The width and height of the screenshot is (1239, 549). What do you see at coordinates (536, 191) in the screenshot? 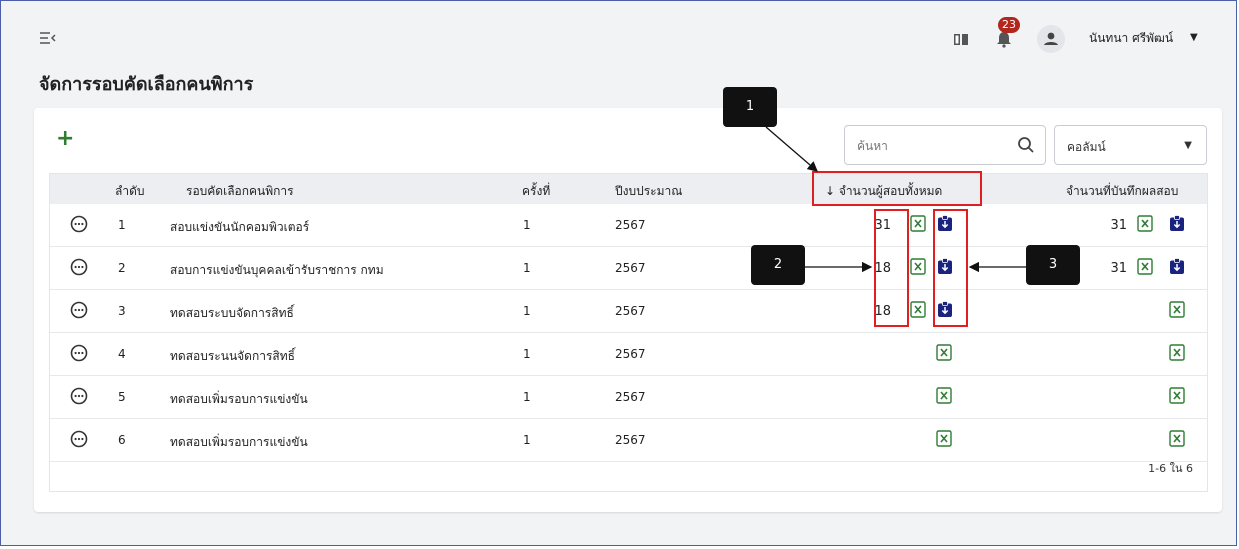
I see `header-time: ครั้งที่` at bounding box center [536, 191].